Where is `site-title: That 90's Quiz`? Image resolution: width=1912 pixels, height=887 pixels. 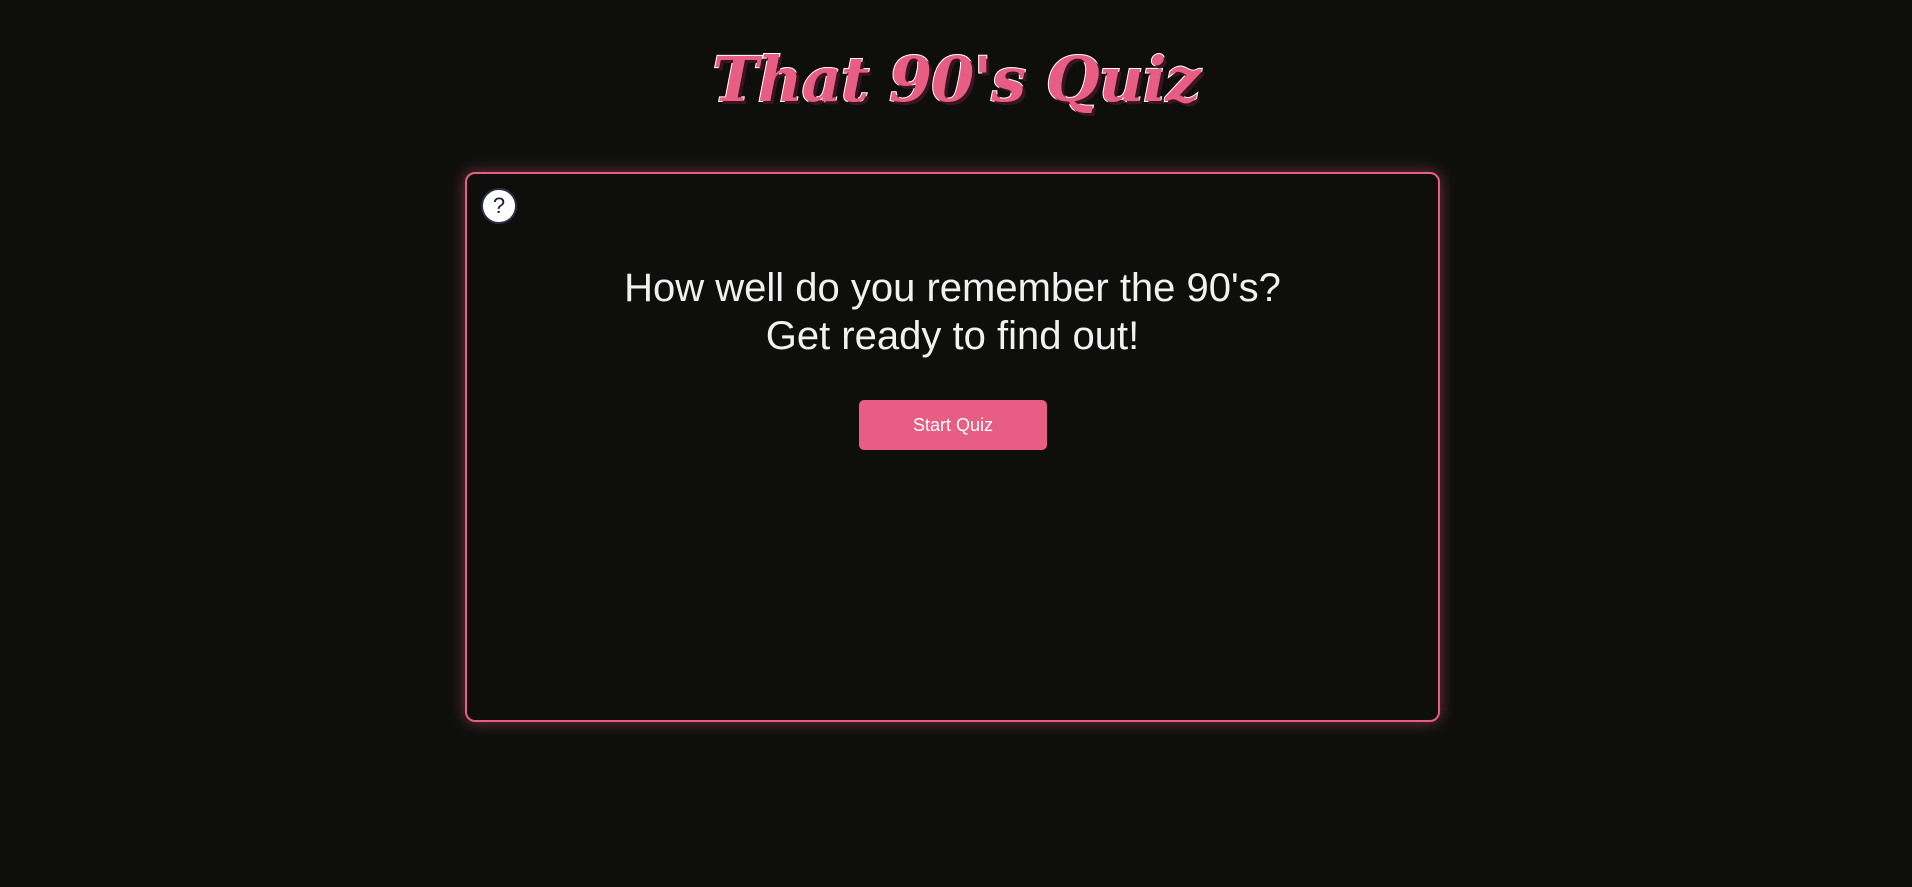
site-title: That 90's Quiz is located at coordinates (956, 79).